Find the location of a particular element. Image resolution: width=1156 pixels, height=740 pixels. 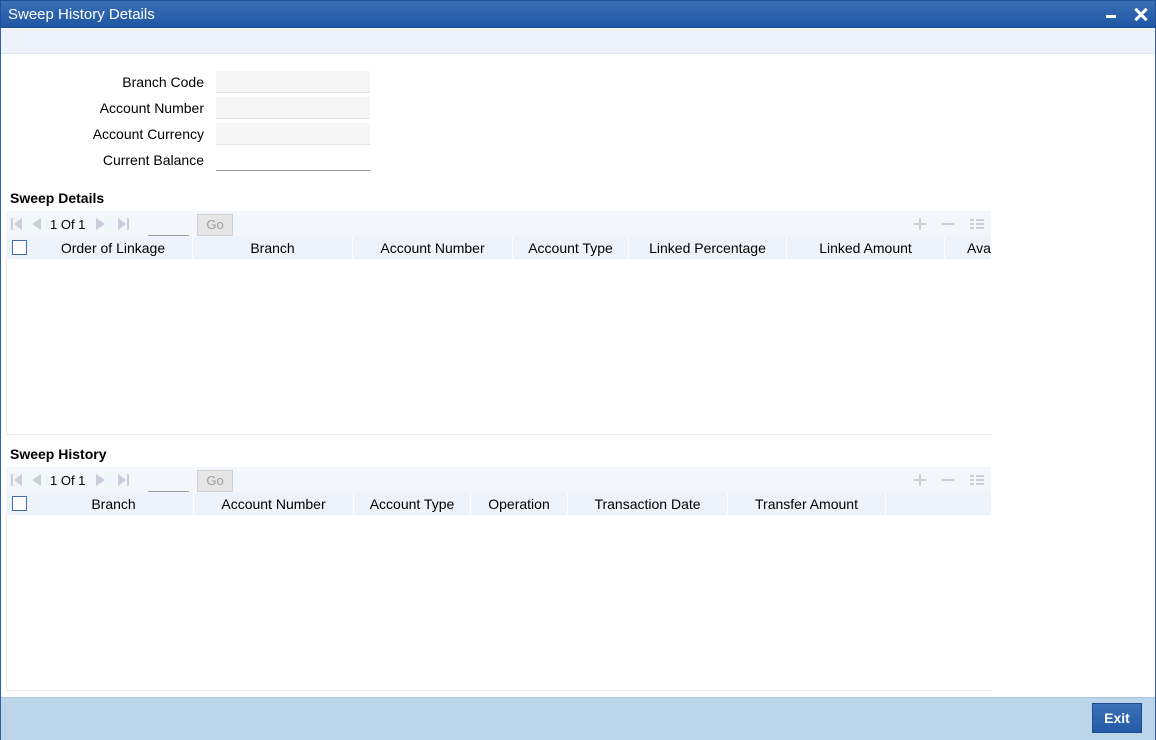

branch-code-field is located at coordinates (293, 82).